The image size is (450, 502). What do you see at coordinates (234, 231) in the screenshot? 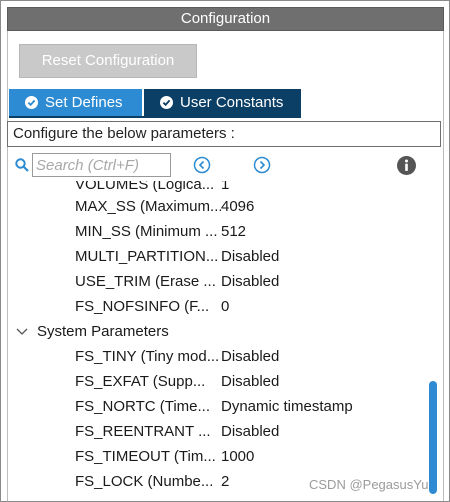
I see `param-value: 512` at bounding box center [234, 231].